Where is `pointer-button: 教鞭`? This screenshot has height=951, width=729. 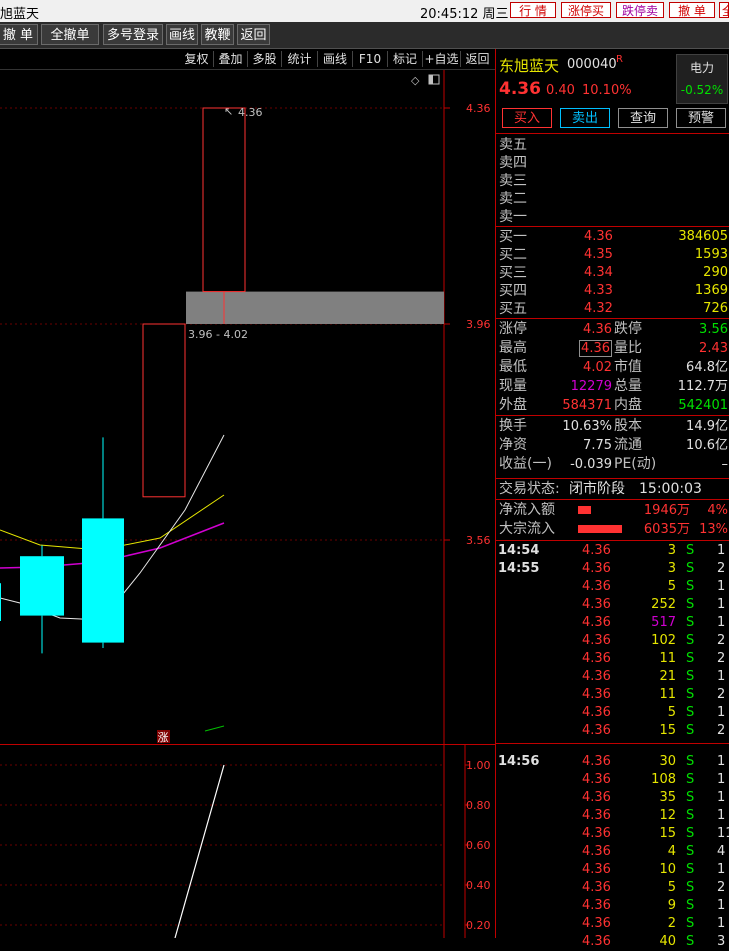
pointer-button: 教鞭 is located at coordinates (217, 34).